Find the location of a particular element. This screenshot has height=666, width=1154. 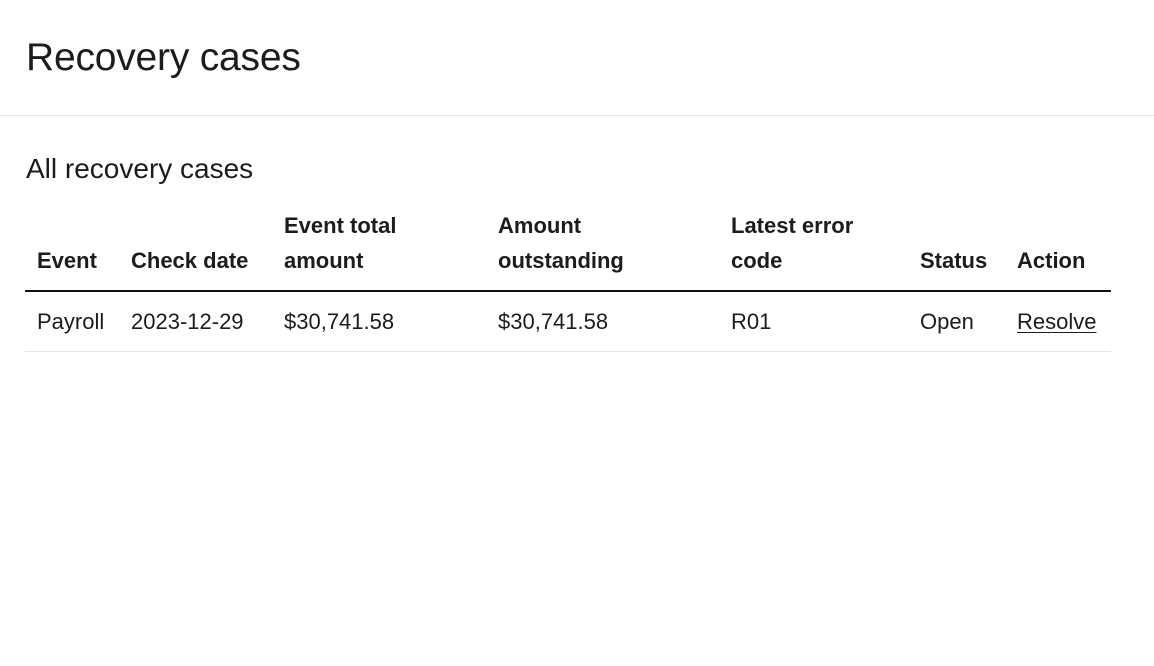

cell-action: Resolve is located at coordinates (1058, 321).